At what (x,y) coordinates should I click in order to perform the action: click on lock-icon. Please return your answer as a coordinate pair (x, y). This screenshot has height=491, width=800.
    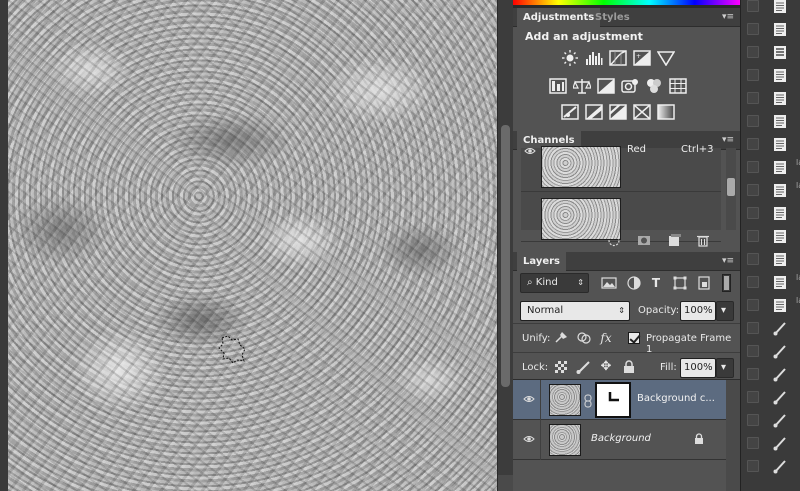
    Looking at the image, I should click on (699, 439).